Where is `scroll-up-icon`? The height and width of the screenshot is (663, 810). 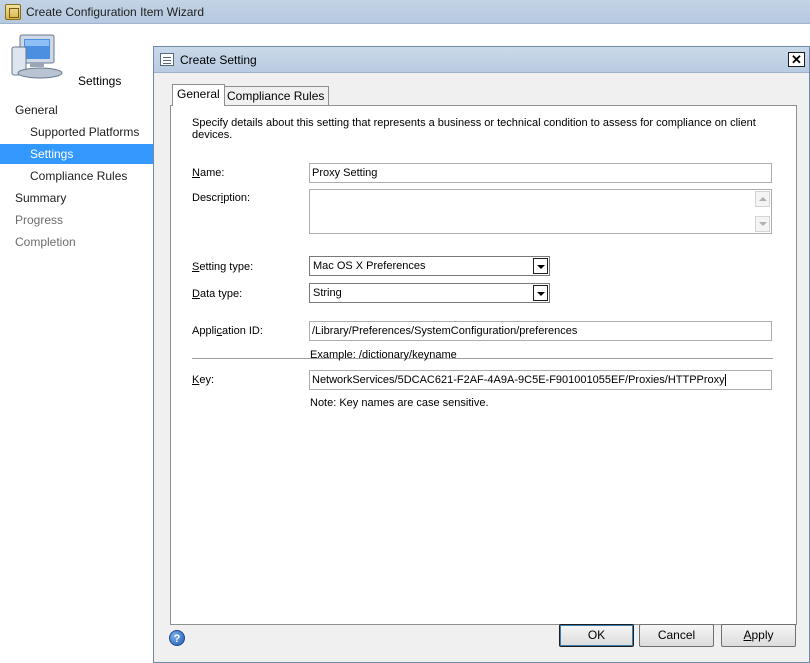 scroll-up-icon is located at coordinates (762, 199).